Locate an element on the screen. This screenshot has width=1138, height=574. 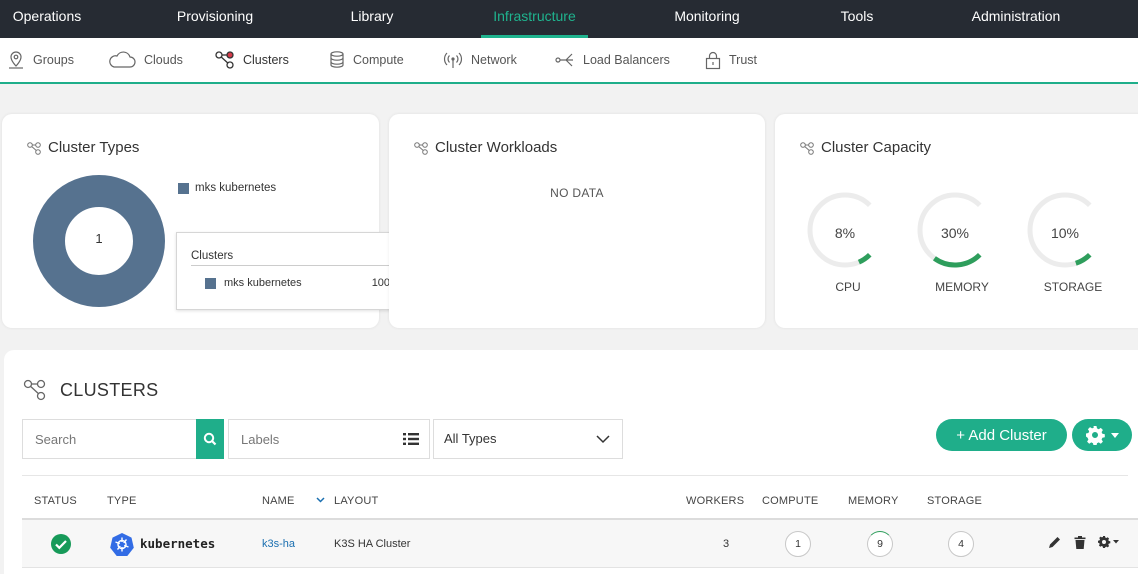
nav-tools: Tools is located at coordinates (857, 19).